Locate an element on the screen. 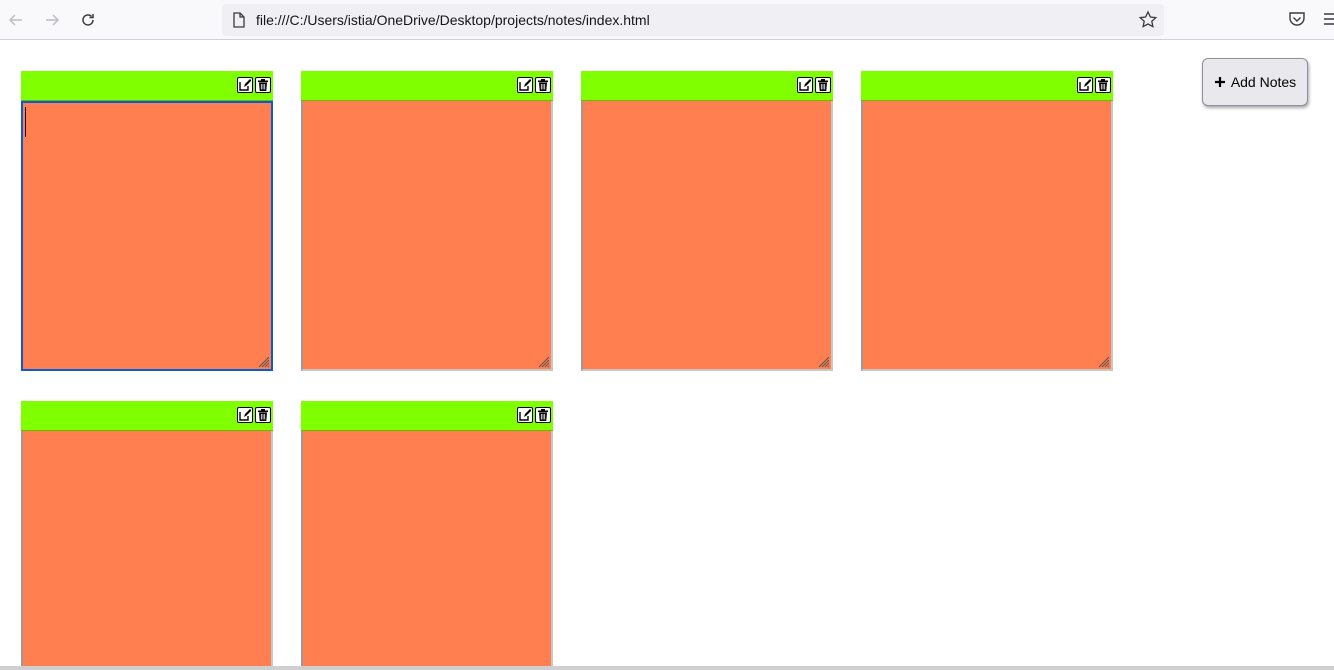 The height and width of the screenshot is (670, 1334). reload-icon is located at coordinates (88, 20).